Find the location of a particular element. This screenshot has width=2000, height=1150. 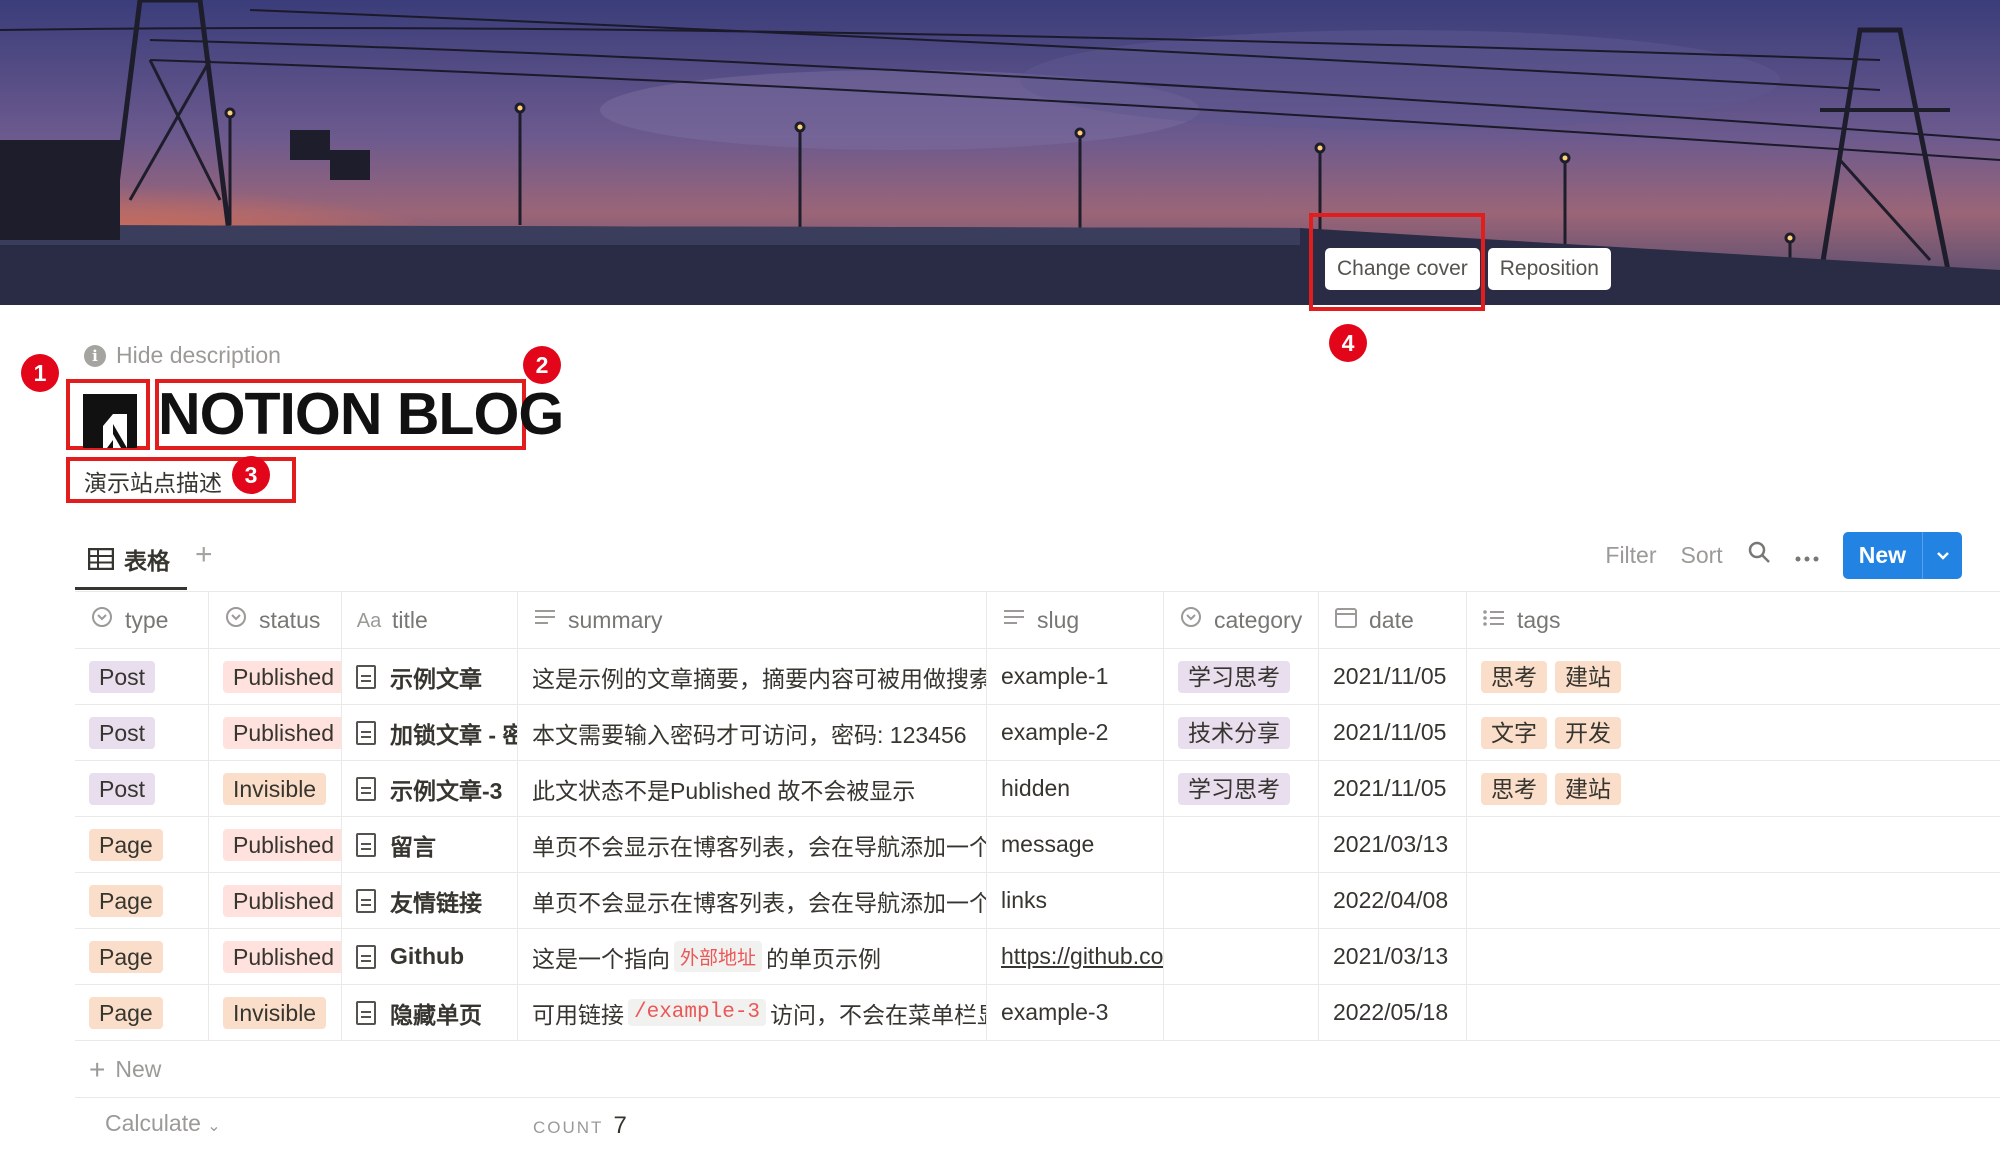

cell-summary: 这是一个指向 外部地址 的单页示例 is located at coordinates (752, 956).